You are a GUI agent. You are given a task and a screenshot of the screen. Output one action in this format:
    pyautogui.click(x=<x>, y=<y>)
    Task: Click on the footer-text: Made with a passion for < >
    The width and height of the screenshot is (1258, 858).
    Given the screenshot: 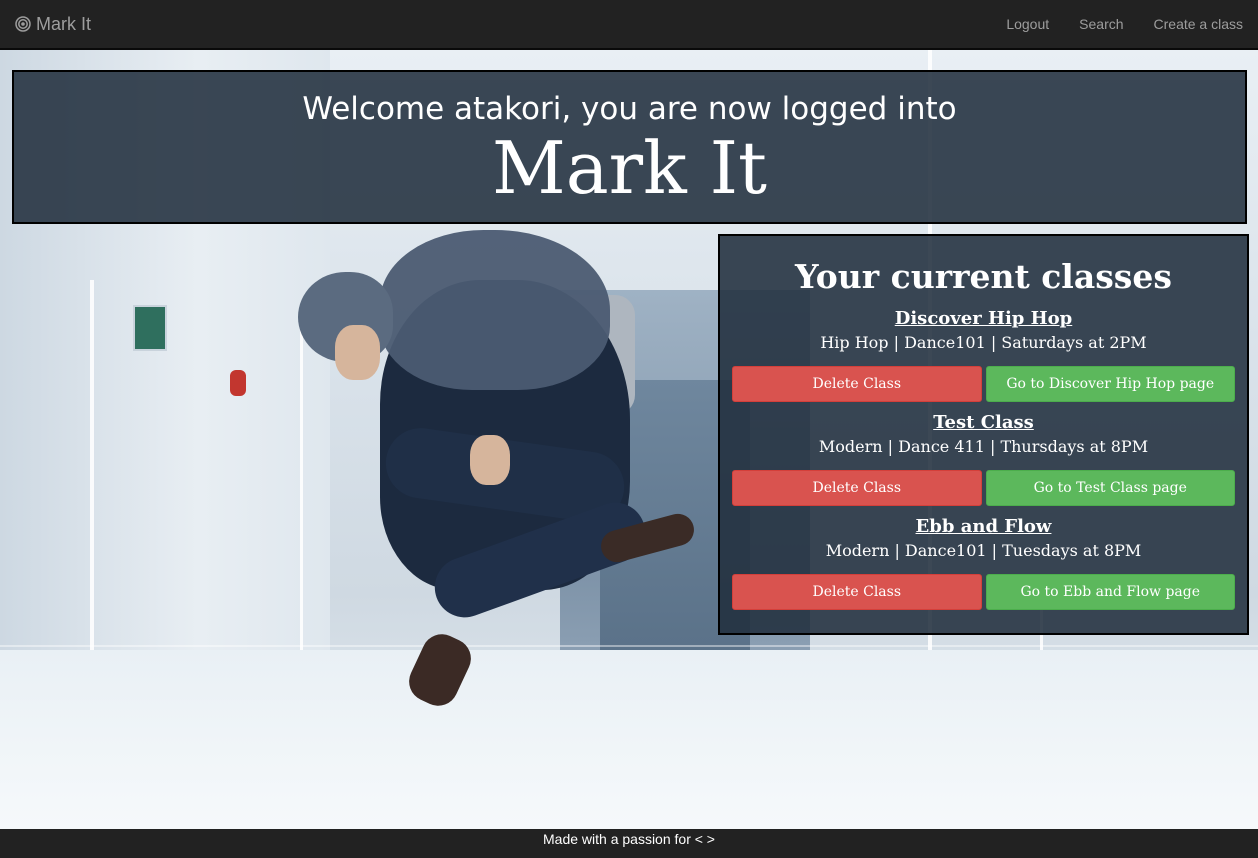 What is the action you would take?
    pyautogui.click(x=629, y=839)
    